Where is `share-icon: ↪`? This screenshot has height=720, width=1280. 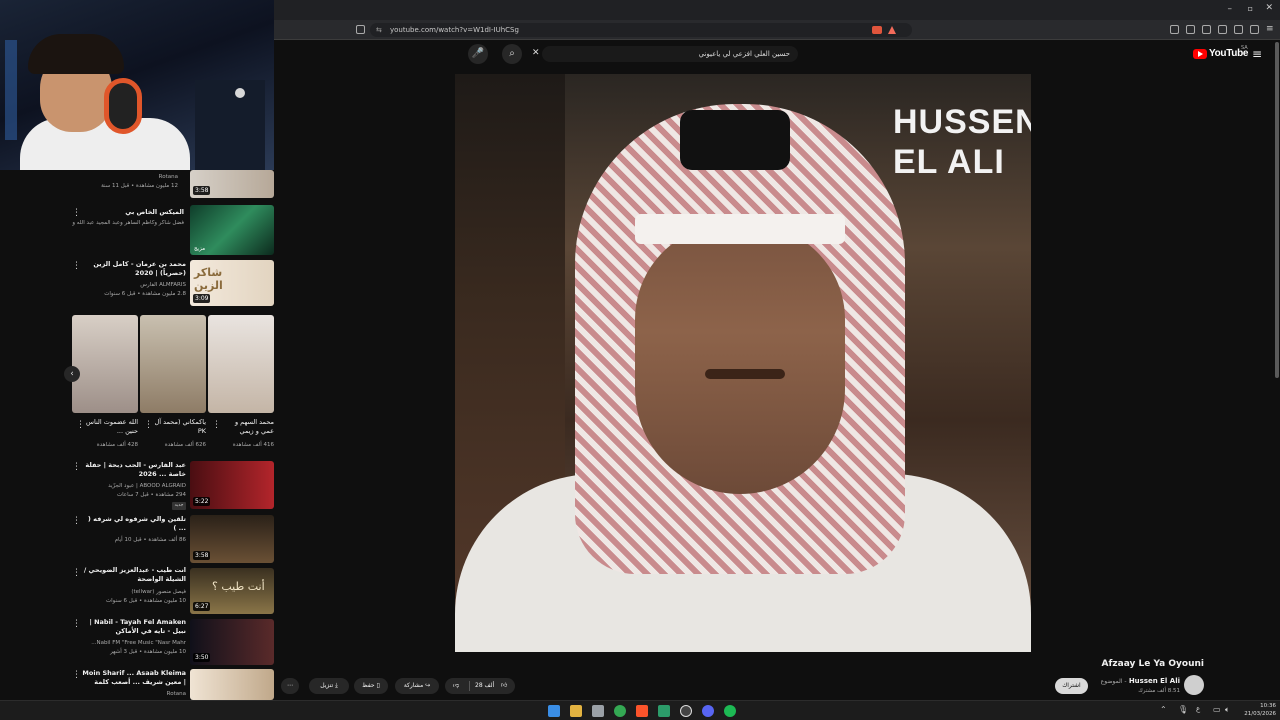 share-icon: ↪ is located at coordinates (428, 685).